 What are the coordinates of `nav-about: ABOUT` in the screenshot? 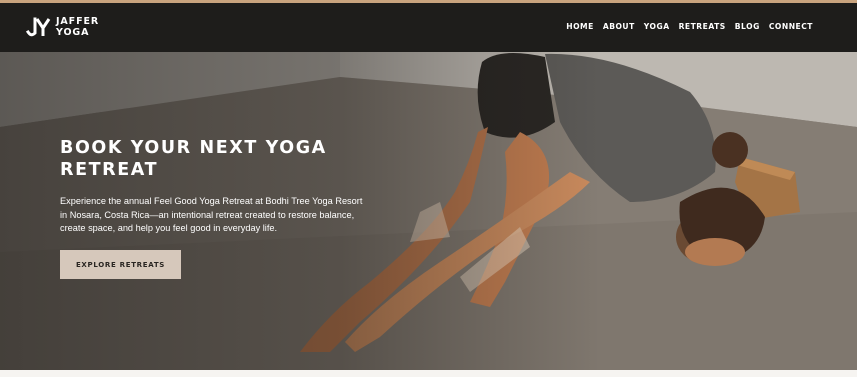 It's located at (619, 26).